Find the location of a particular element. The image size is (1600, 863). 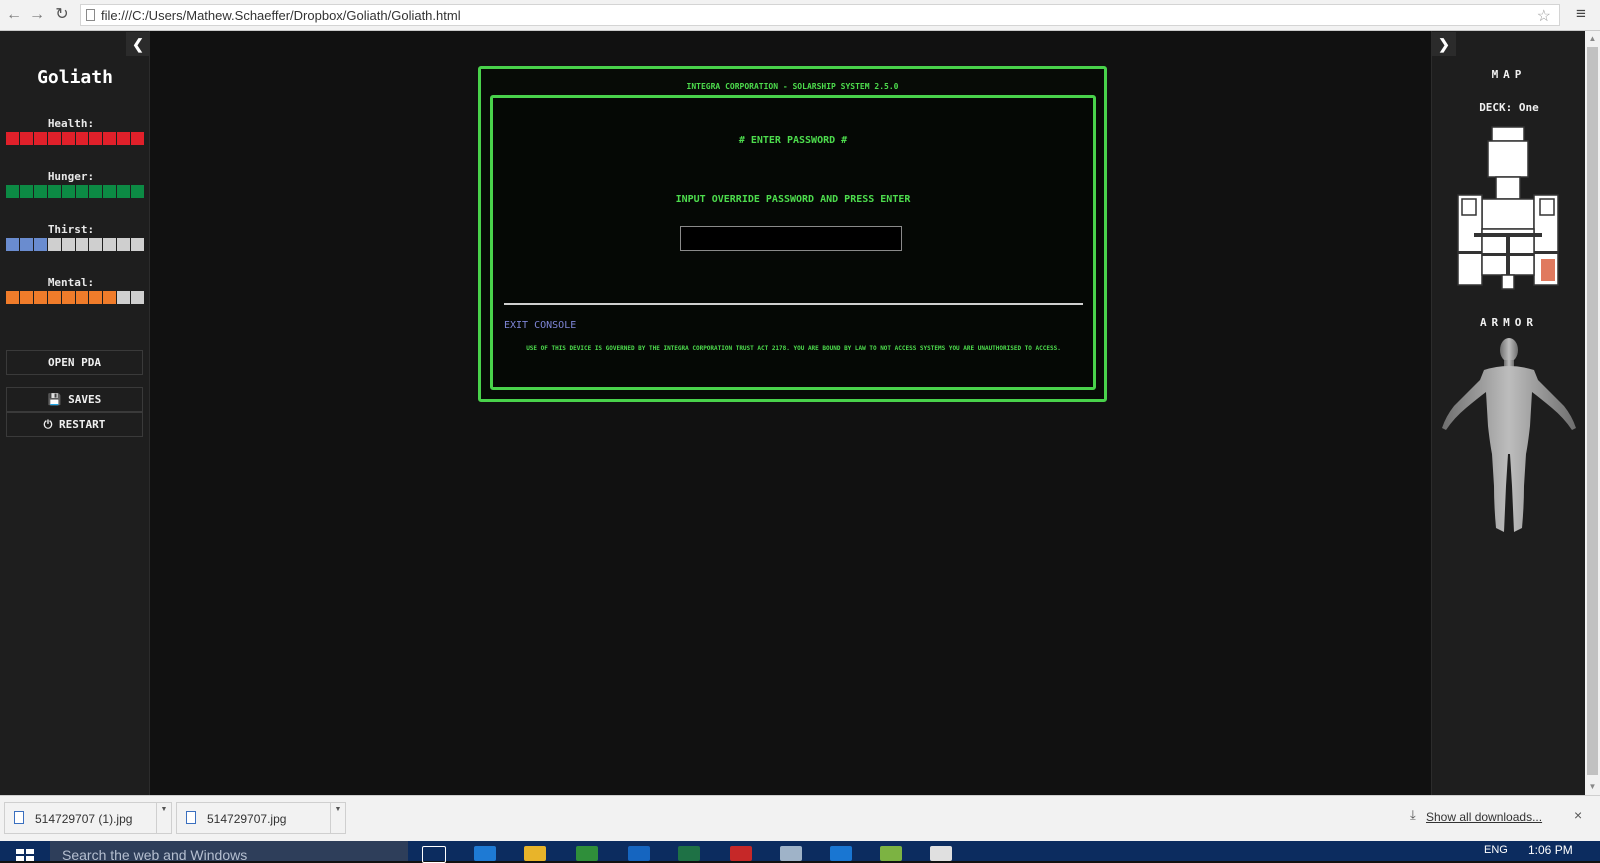

right-sidebar: ❯ MAP DECK: One ARMOR is located at coordinates (1508, 413).